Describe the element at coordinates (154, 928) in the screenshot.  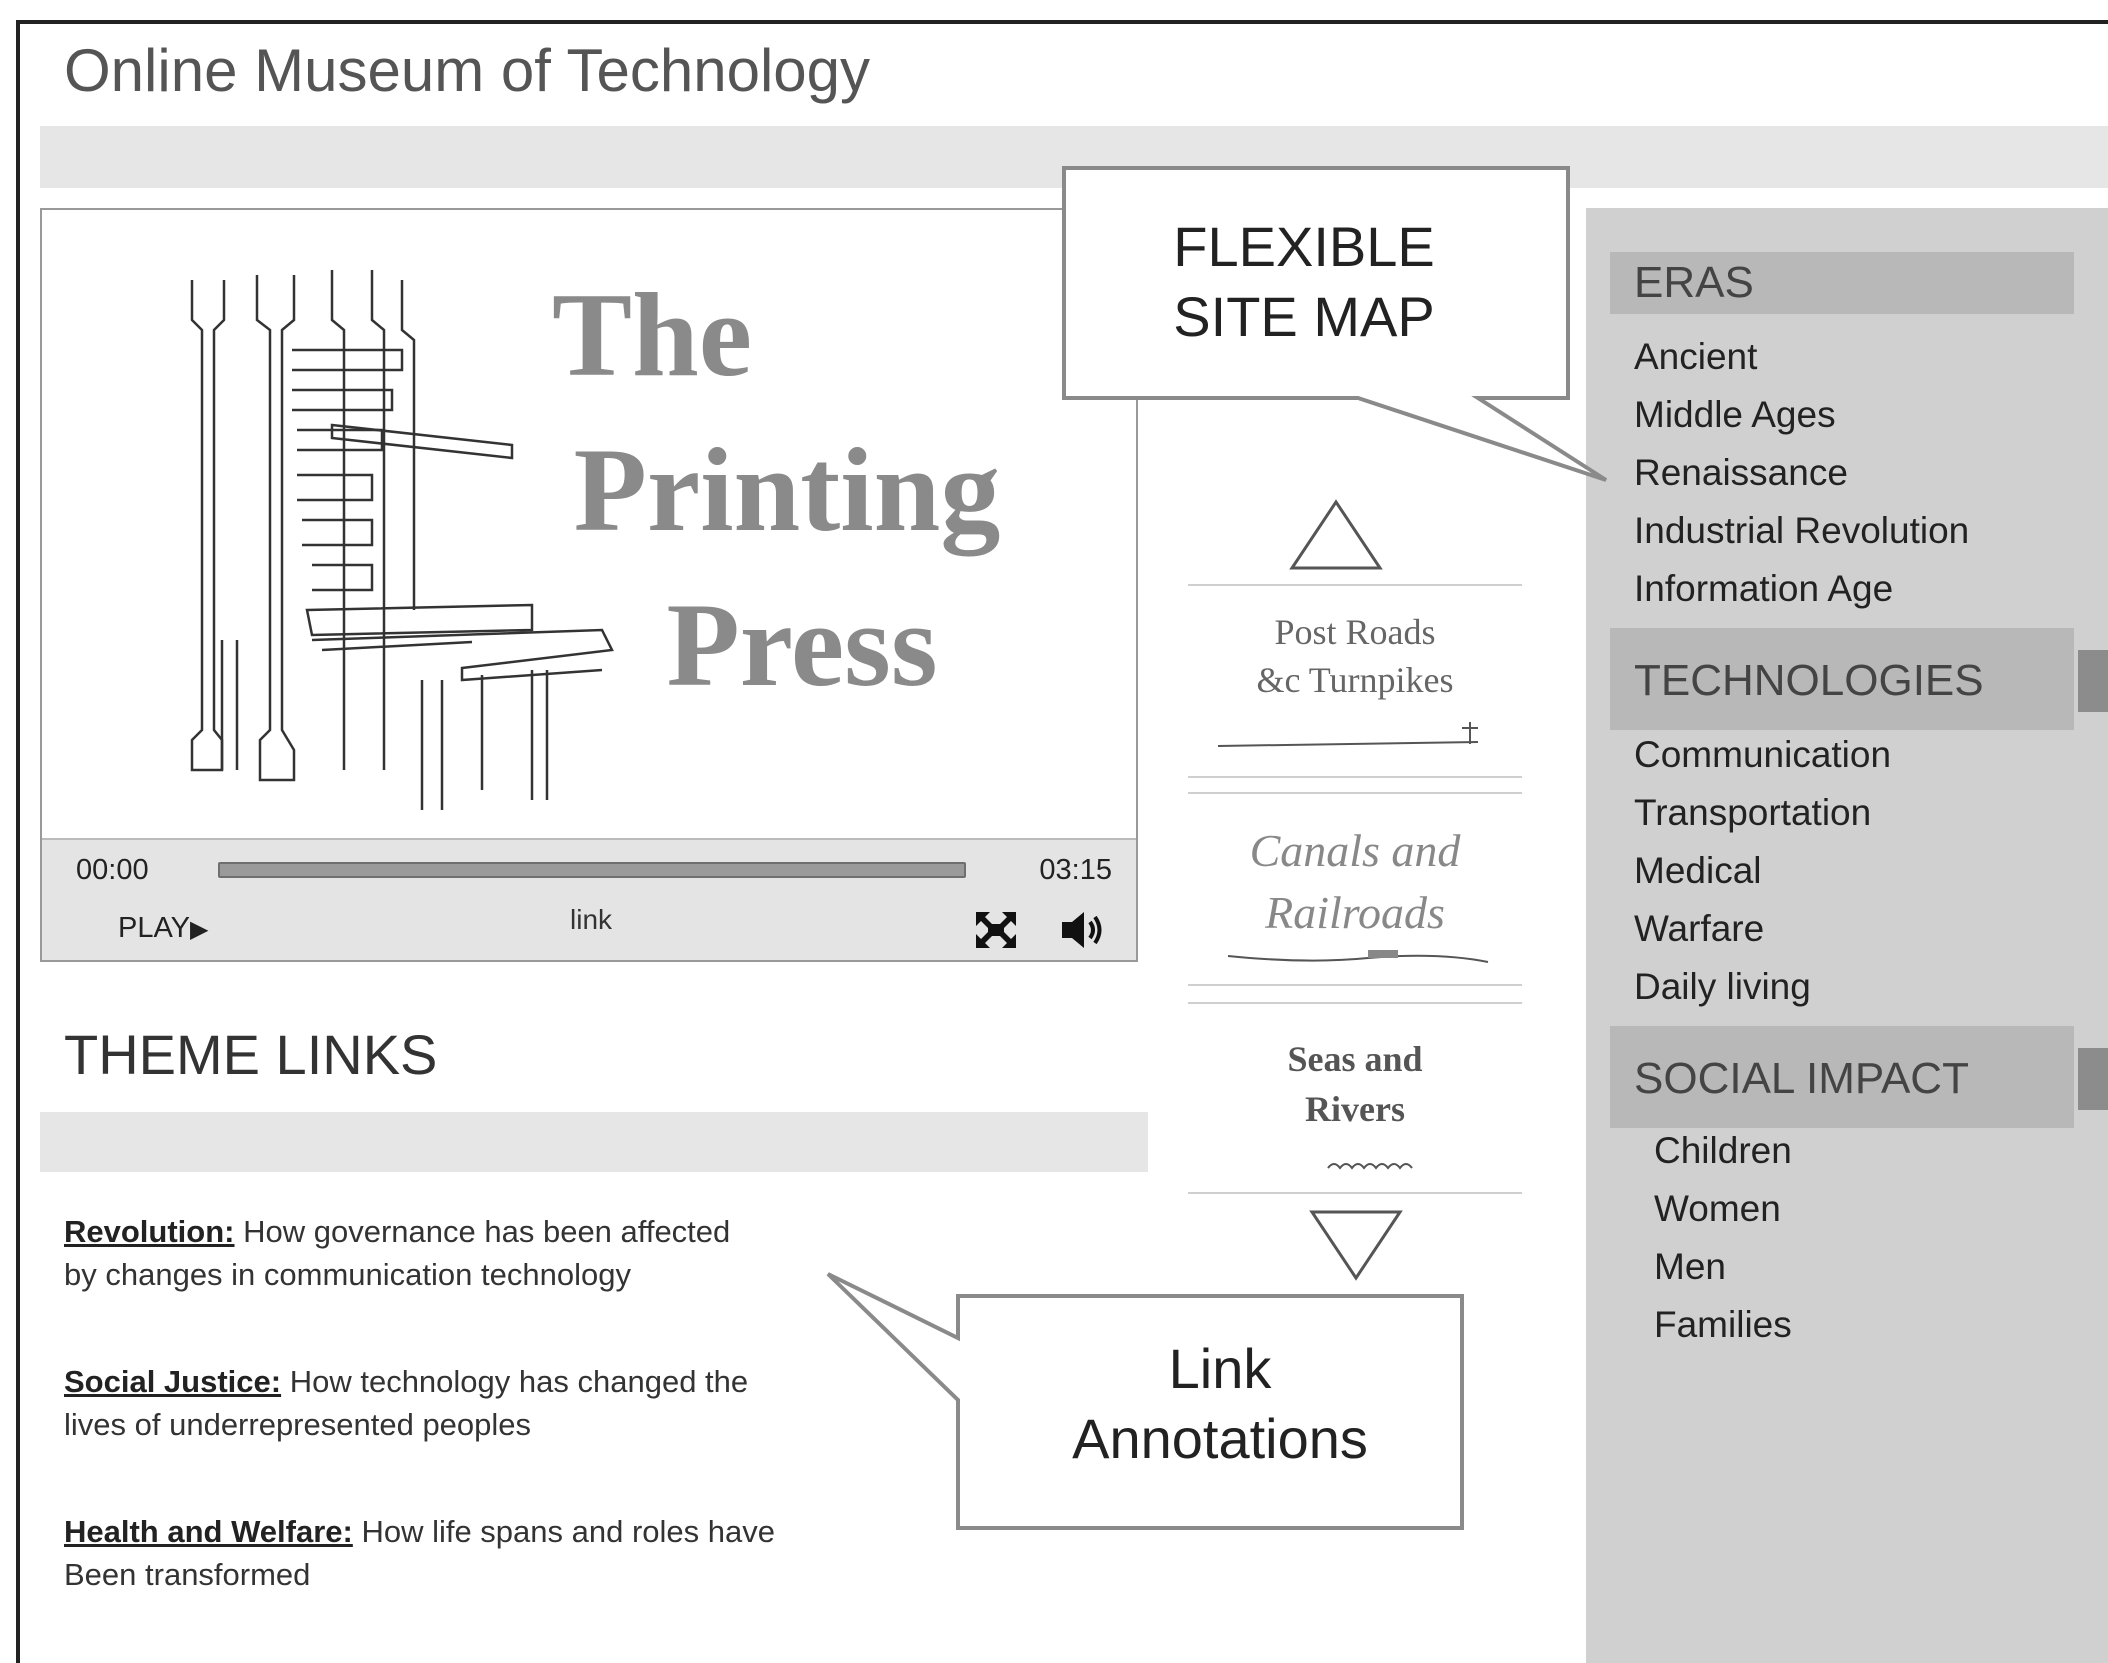
I see `play-label: PLAY` at that location.